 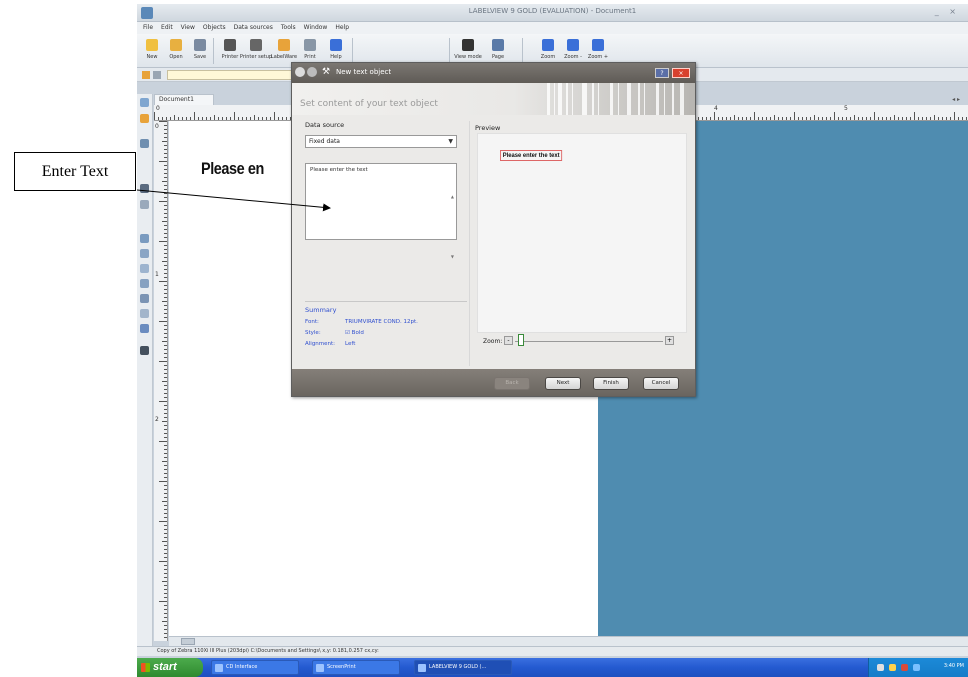 I want to click on line-tool-icon, so click(x=144, y=238).